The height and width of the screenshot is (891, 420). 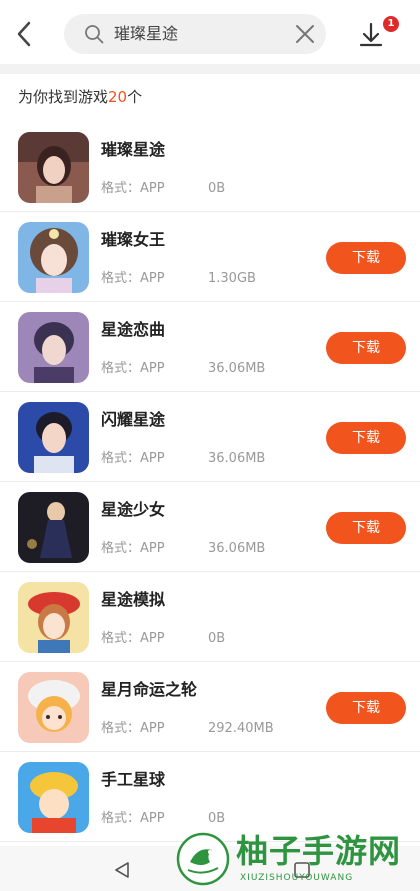 I want to click on game-name: 星月命运之轮, so click(x=149, y=690).